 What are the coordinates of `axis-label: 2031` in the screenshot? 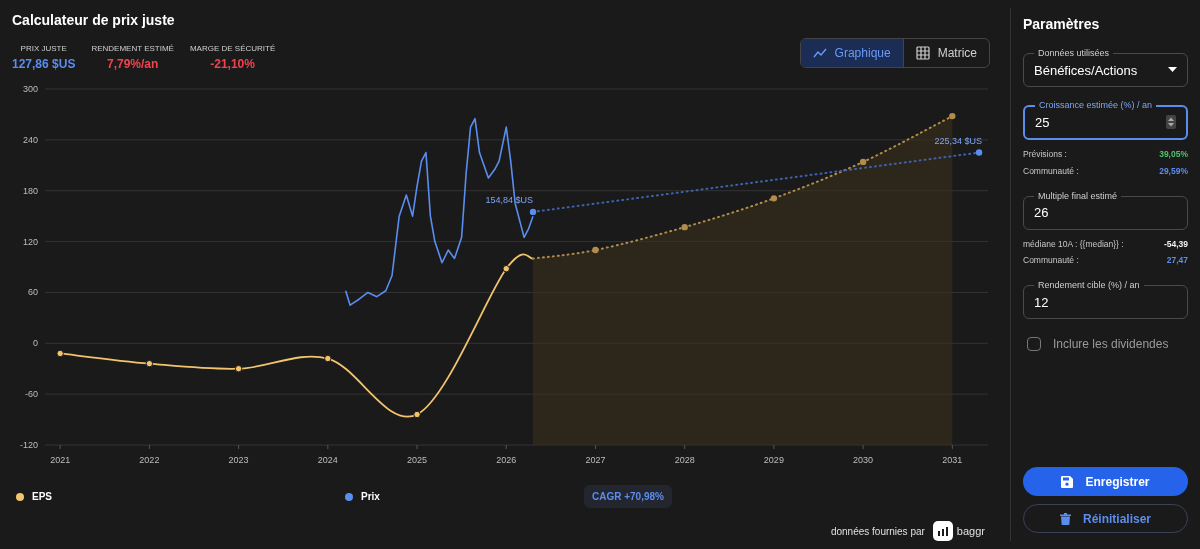 It's located at (952, 460).